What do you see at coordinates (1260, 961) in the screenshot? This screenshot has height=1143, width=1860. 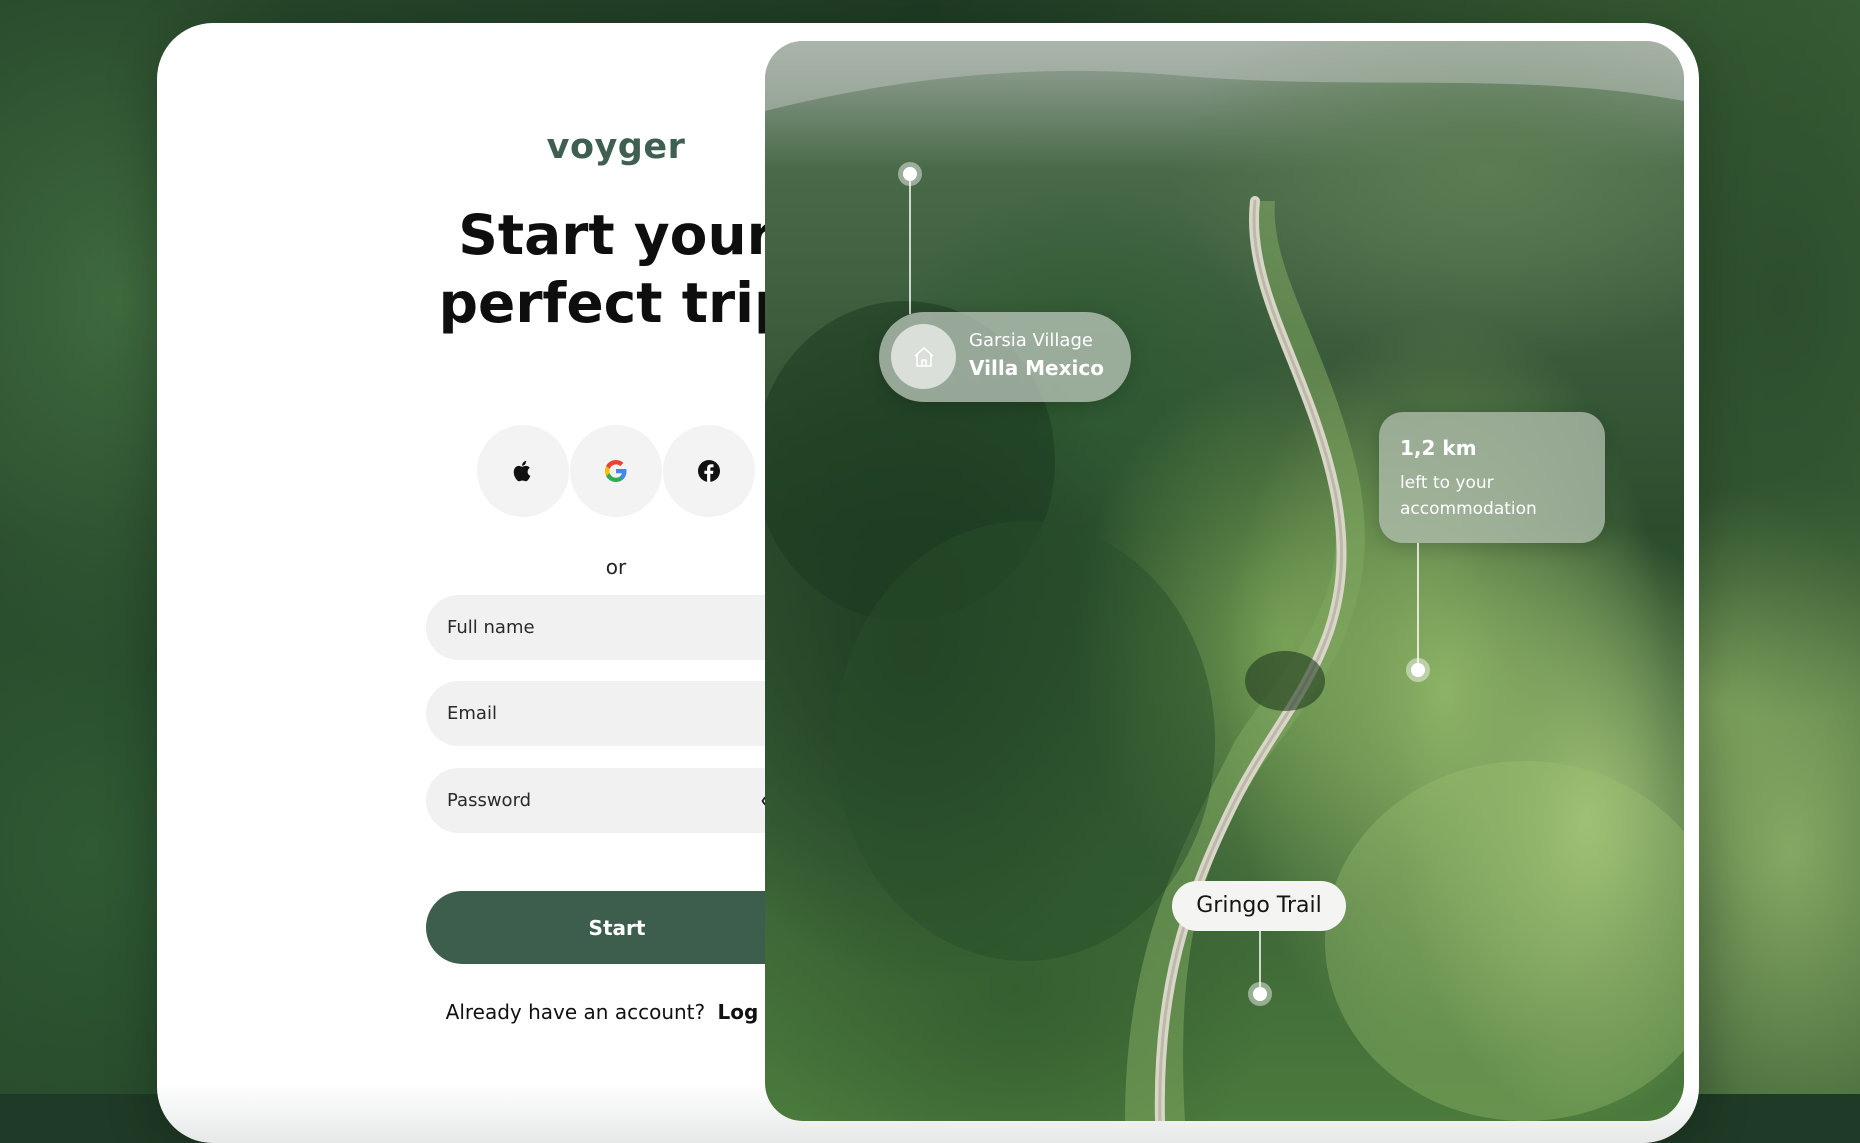 I see `trail-pin-line` at bounding box center [1260, 961].